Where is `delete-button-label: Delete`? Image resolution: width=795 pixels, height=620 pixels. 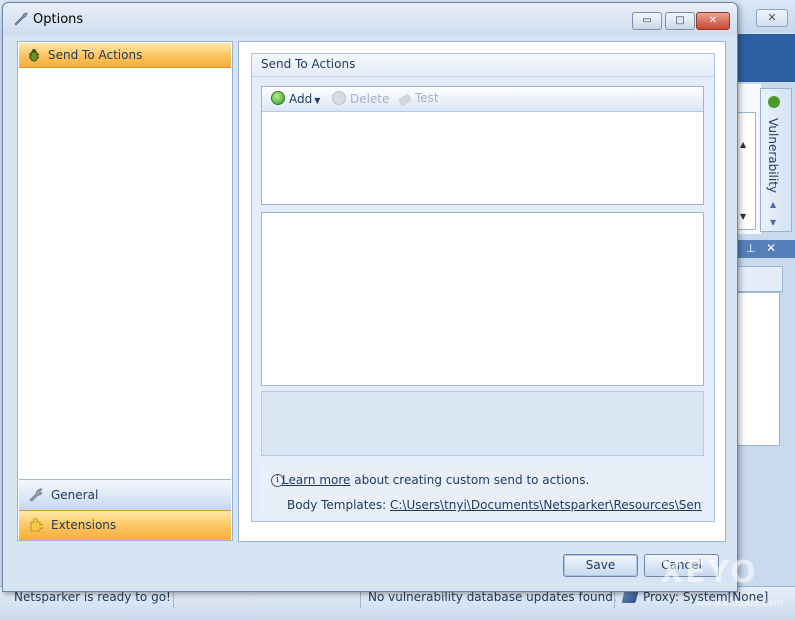 delete-button-label: Delete is located at coordinates (370, 99).